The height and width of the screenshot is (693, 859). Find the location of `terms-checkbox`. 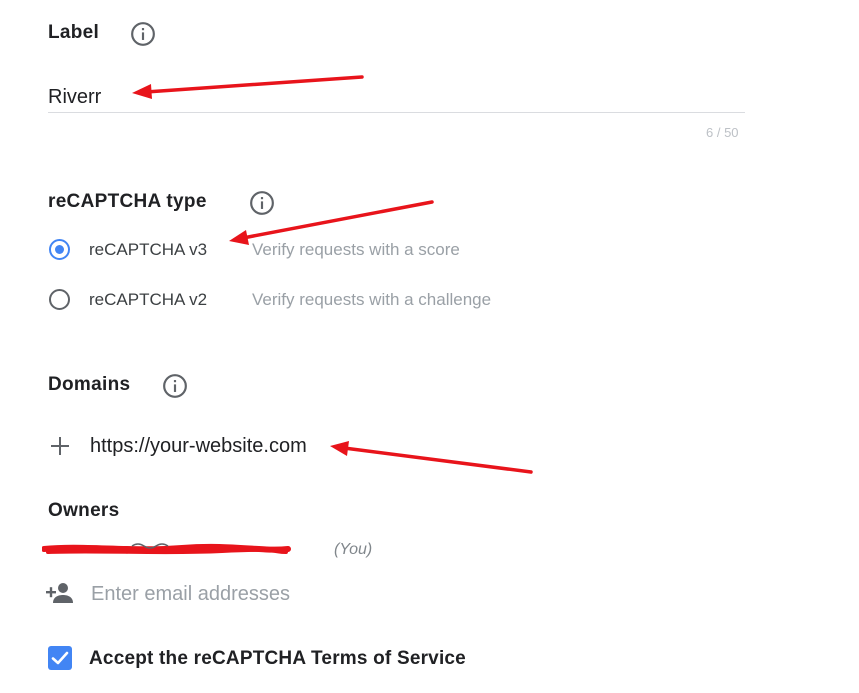

terms-checkbox is located at coordinates (60, 658).